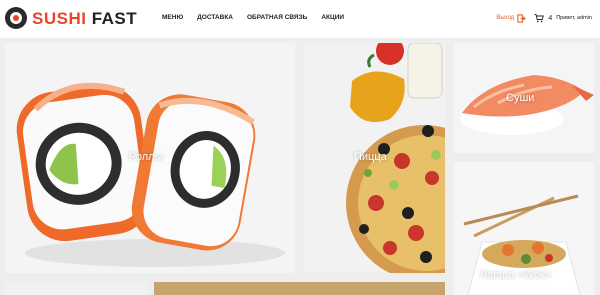 The height and width of the screenshot is (295, 600). What do you see at coordinates (520, 98) in the screenshot?
I see `tile-label-sushi: Суши` at bounding box center [520, 98].